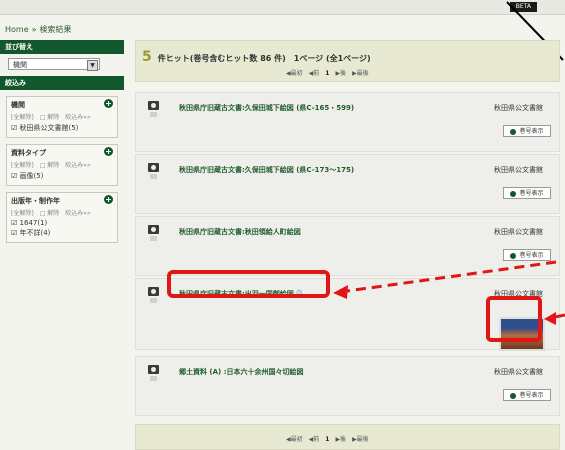 The width and height of the screenshot is (565, 450). What do you see at coordinates (28, 153) in the screenshot?
I see `filter-title: 資料タイプ` at bounding box center [28, 153].